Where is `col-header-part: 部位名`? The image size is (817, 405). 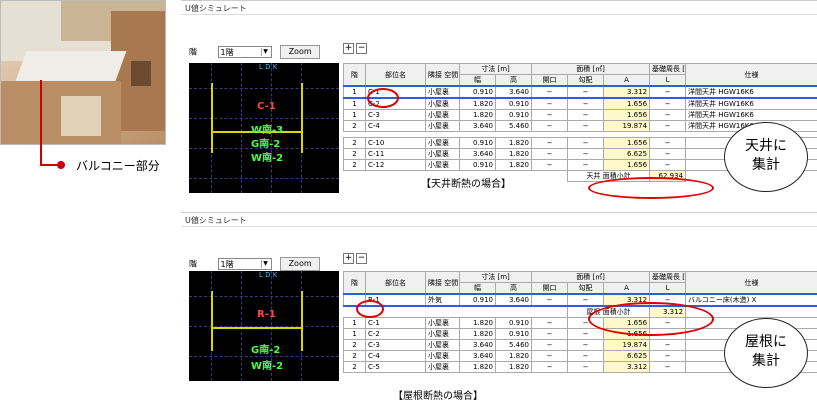
col-header-part: 部位名 is located at coordinates (395, 75).